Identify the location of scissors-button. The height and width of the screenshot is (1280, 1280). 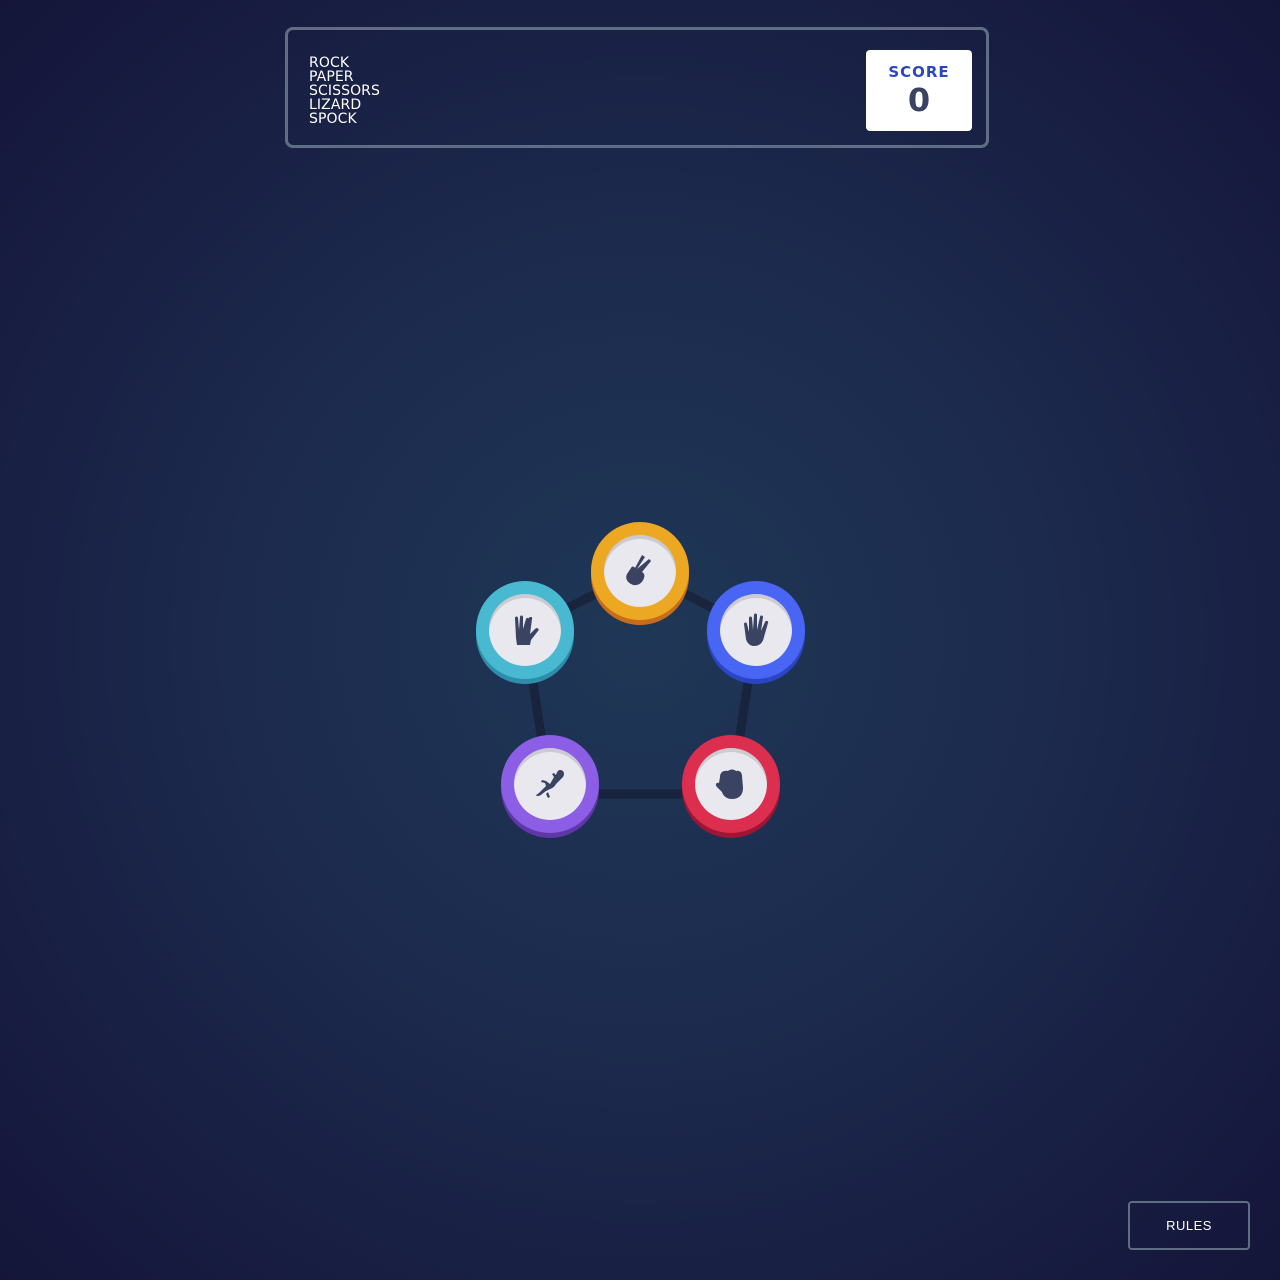
(640, 571).